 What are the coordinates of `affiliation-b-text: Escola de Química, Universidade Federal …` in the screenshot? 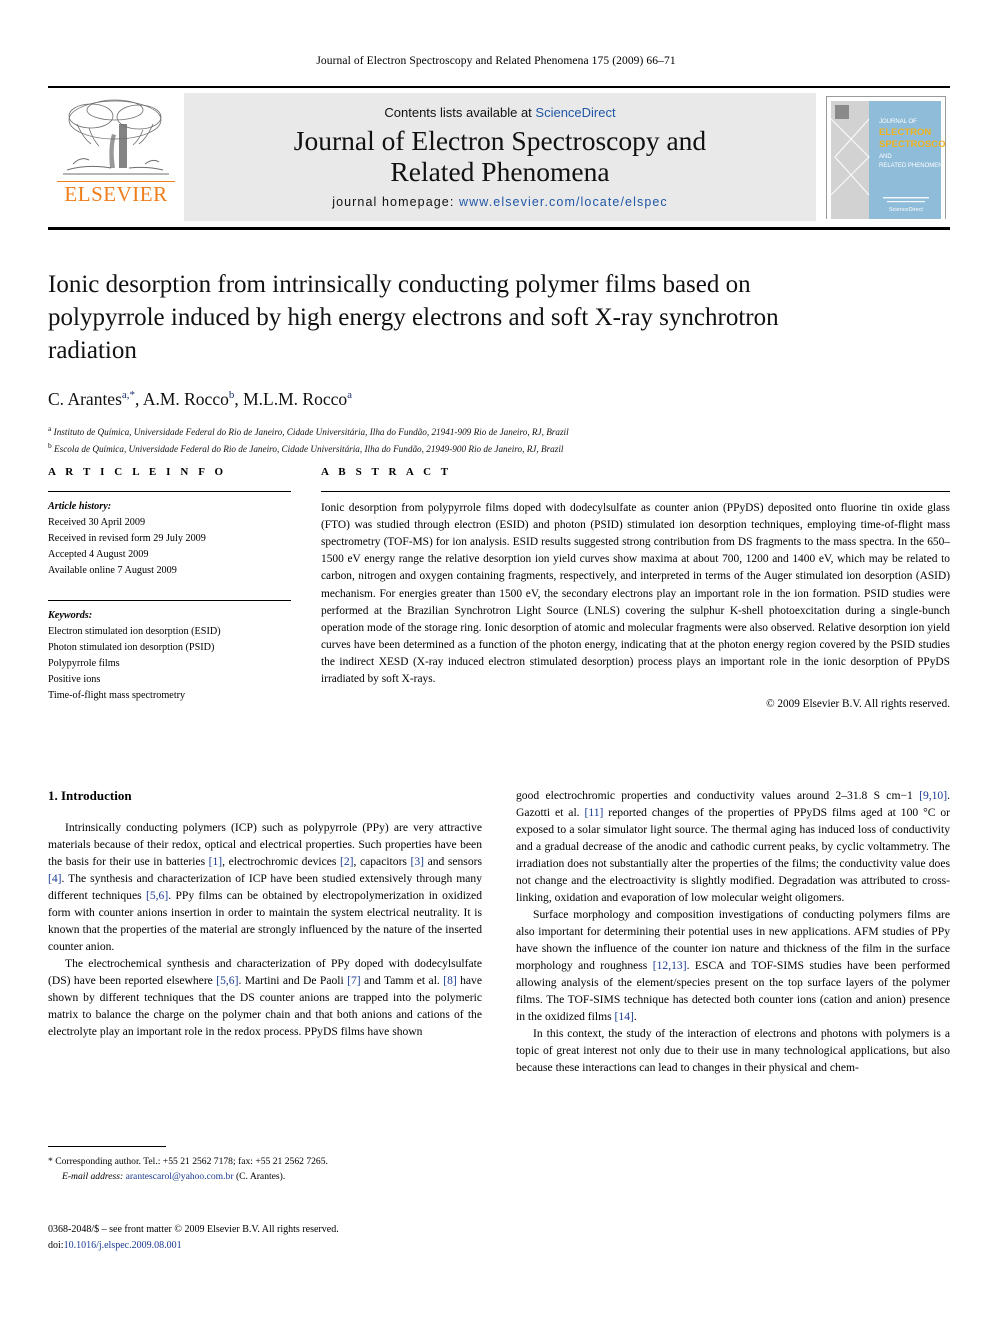 It's located at (309, 449).